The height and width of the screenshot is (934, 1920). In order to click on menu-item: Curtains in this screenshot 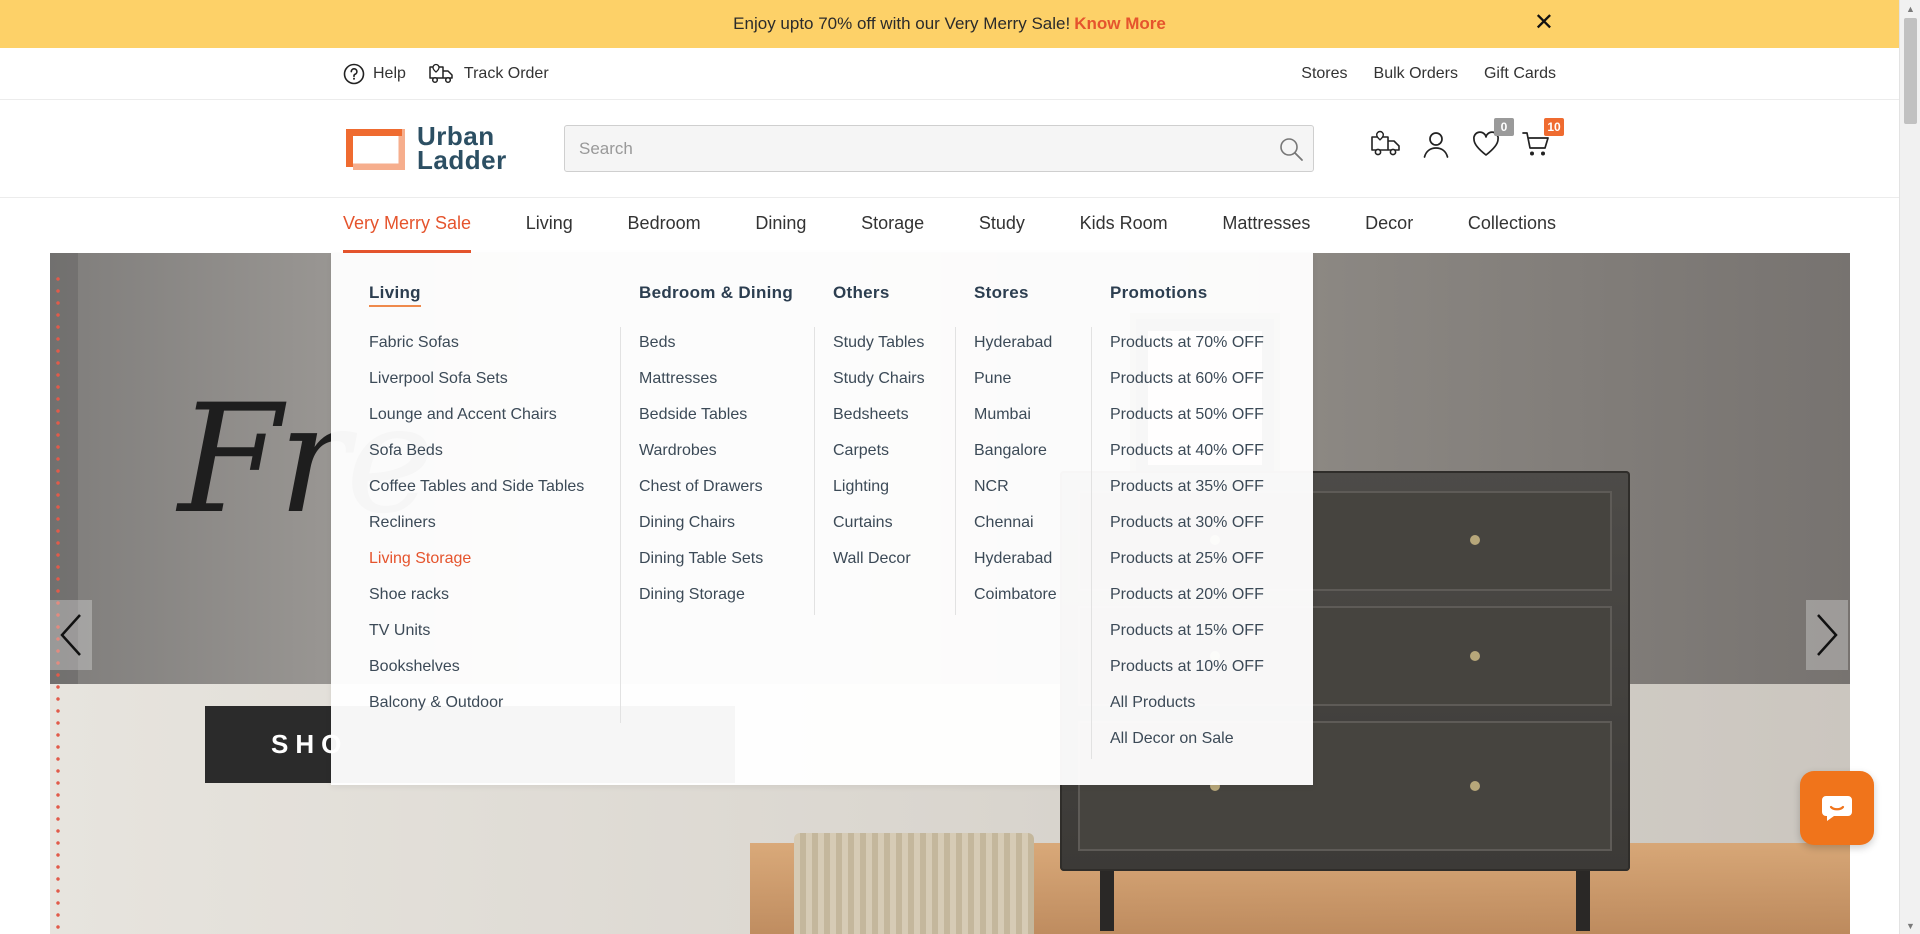, I will do `click(879, 525)`.